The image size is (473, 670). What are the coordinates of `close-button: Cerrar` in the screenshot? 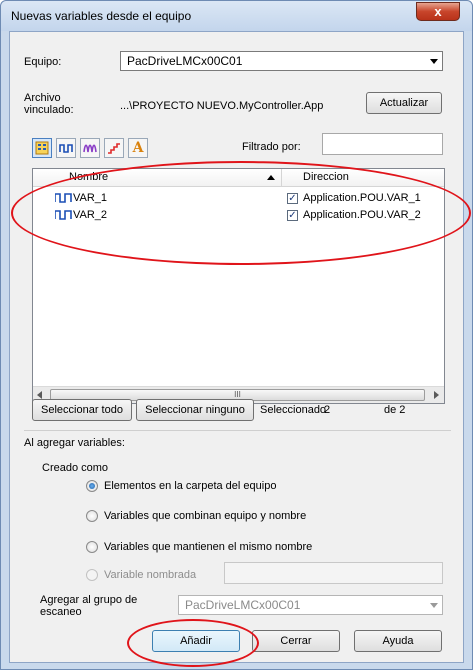 It's located at (296, 641).